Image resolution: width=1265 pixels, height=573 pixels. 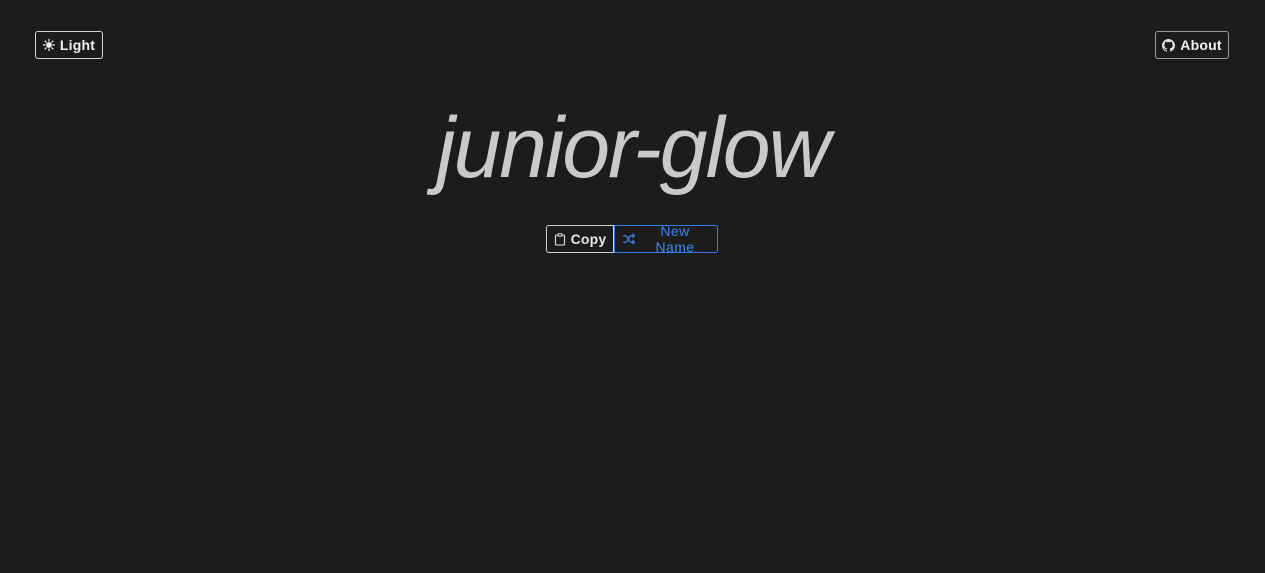 I want to click on about-button: About, so click(x=1192, y=45).